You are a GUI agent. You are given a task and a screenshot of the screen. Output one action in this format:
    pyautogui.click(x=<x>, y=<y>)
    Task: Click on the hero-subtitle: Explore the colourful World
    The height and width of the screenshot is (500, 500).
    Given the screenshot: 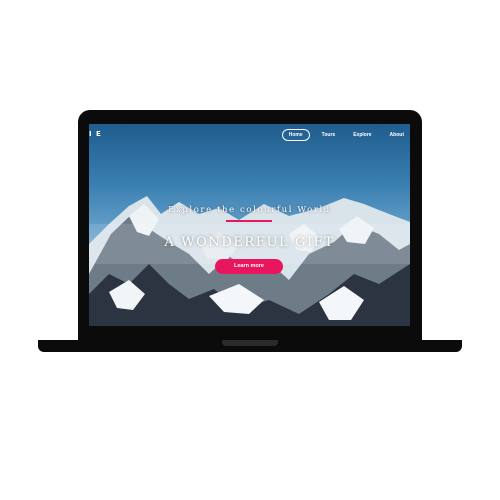 What is the action you would take?
    pyautogui.click(x=249, y=210)
    